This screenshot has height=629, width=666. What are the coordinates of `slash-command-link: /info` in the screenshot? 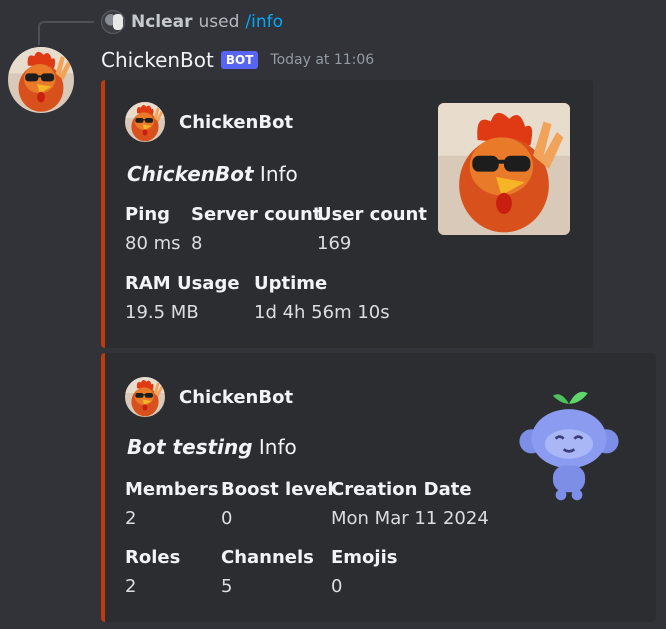 It's located at (264, 22).